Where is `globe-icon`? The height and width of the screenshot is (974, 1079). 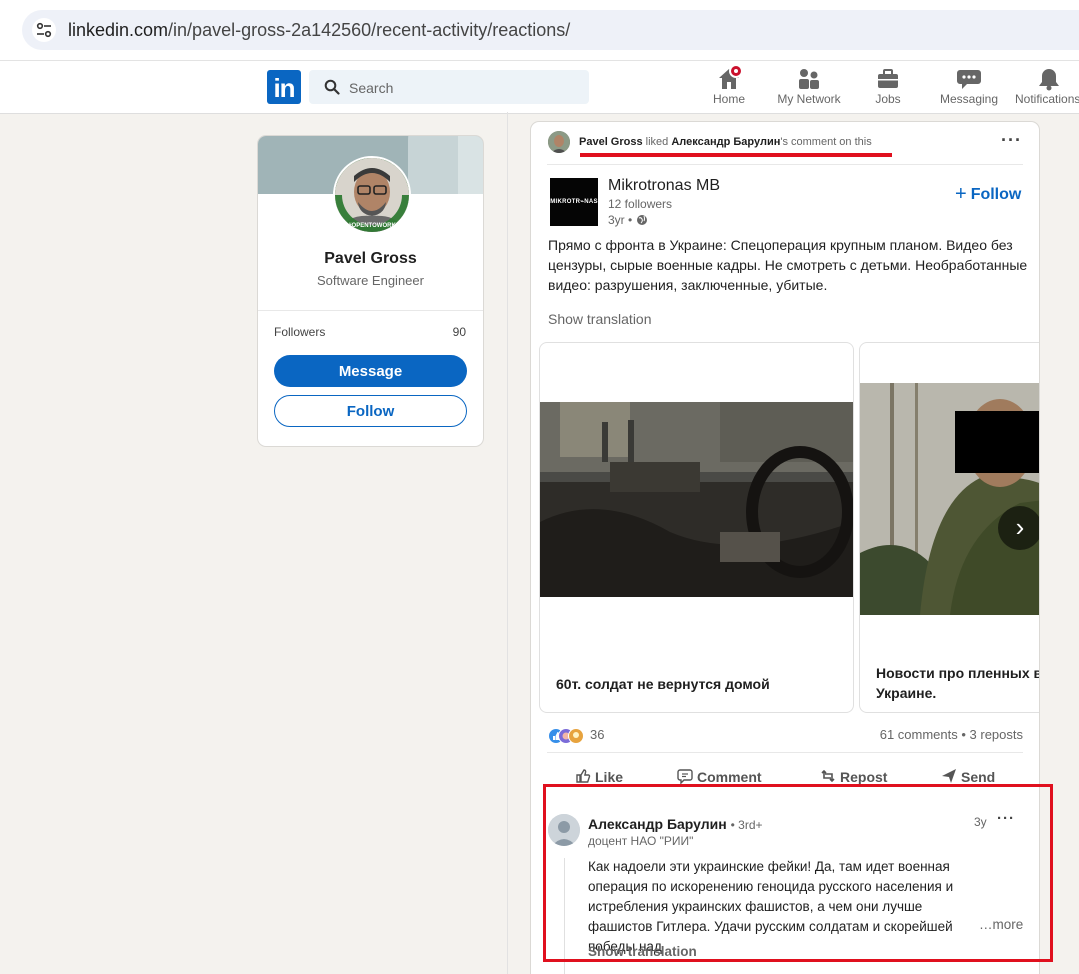
globe-icon is located at coordinates (641, 220).